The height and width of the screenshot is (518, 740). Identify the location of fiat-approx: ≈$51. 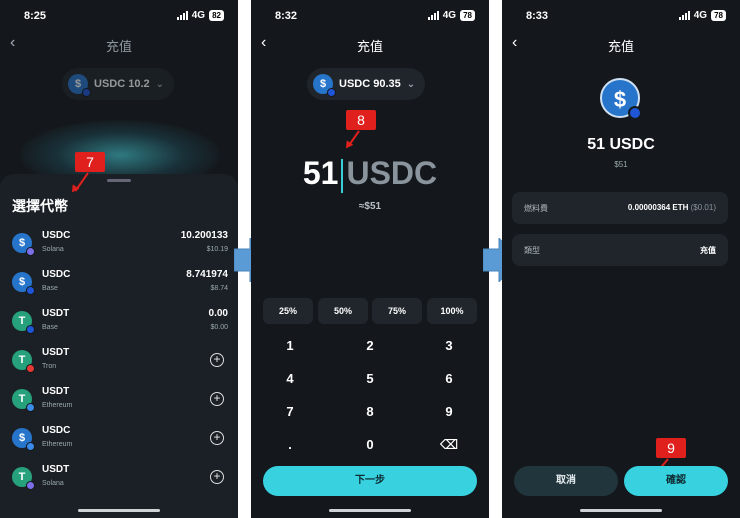
(370, 206).